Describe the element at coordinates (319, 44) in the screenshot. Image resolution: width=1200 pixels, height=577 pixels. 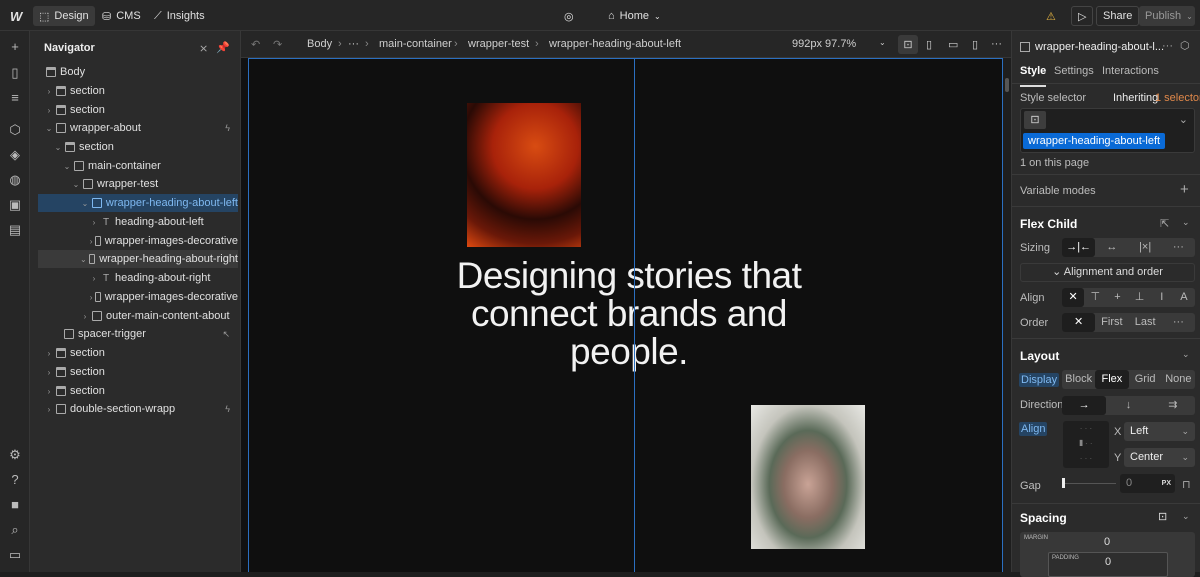
I see `breadcrumb-body: Body` at that location.